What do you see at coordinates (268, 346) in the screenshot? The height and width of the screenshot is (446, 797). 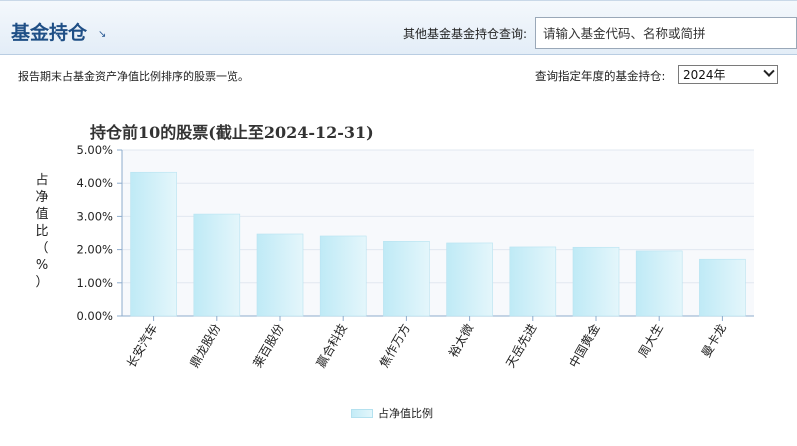 I see `x-tick-label: 莱百股份` at bounding box center [268, 346].